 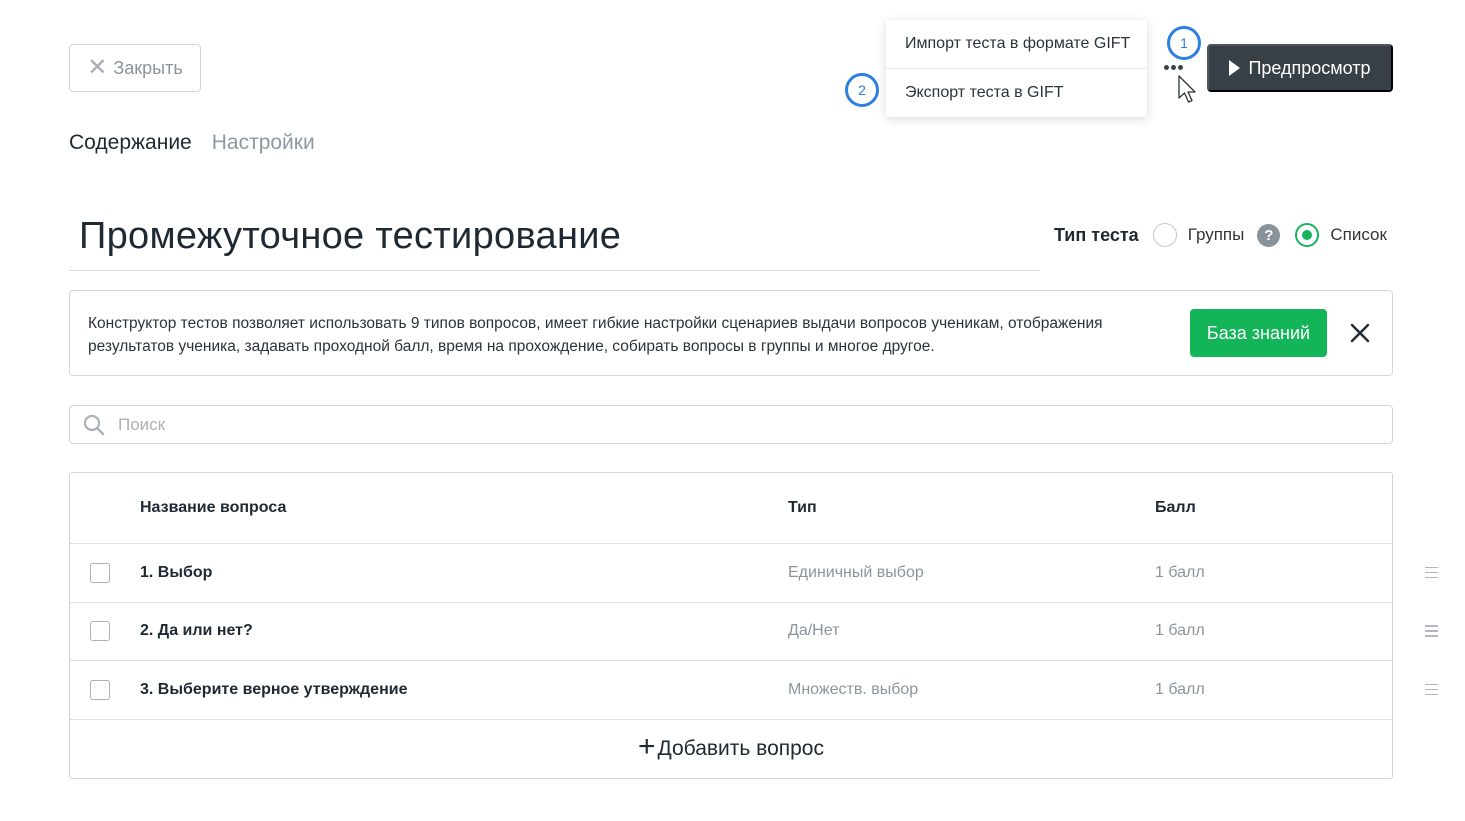 What do you see at coordinates (554, 237) in the screenshot?
I see `test-title-input: Промежуточное тестирование` at bounding box center [554, 237].